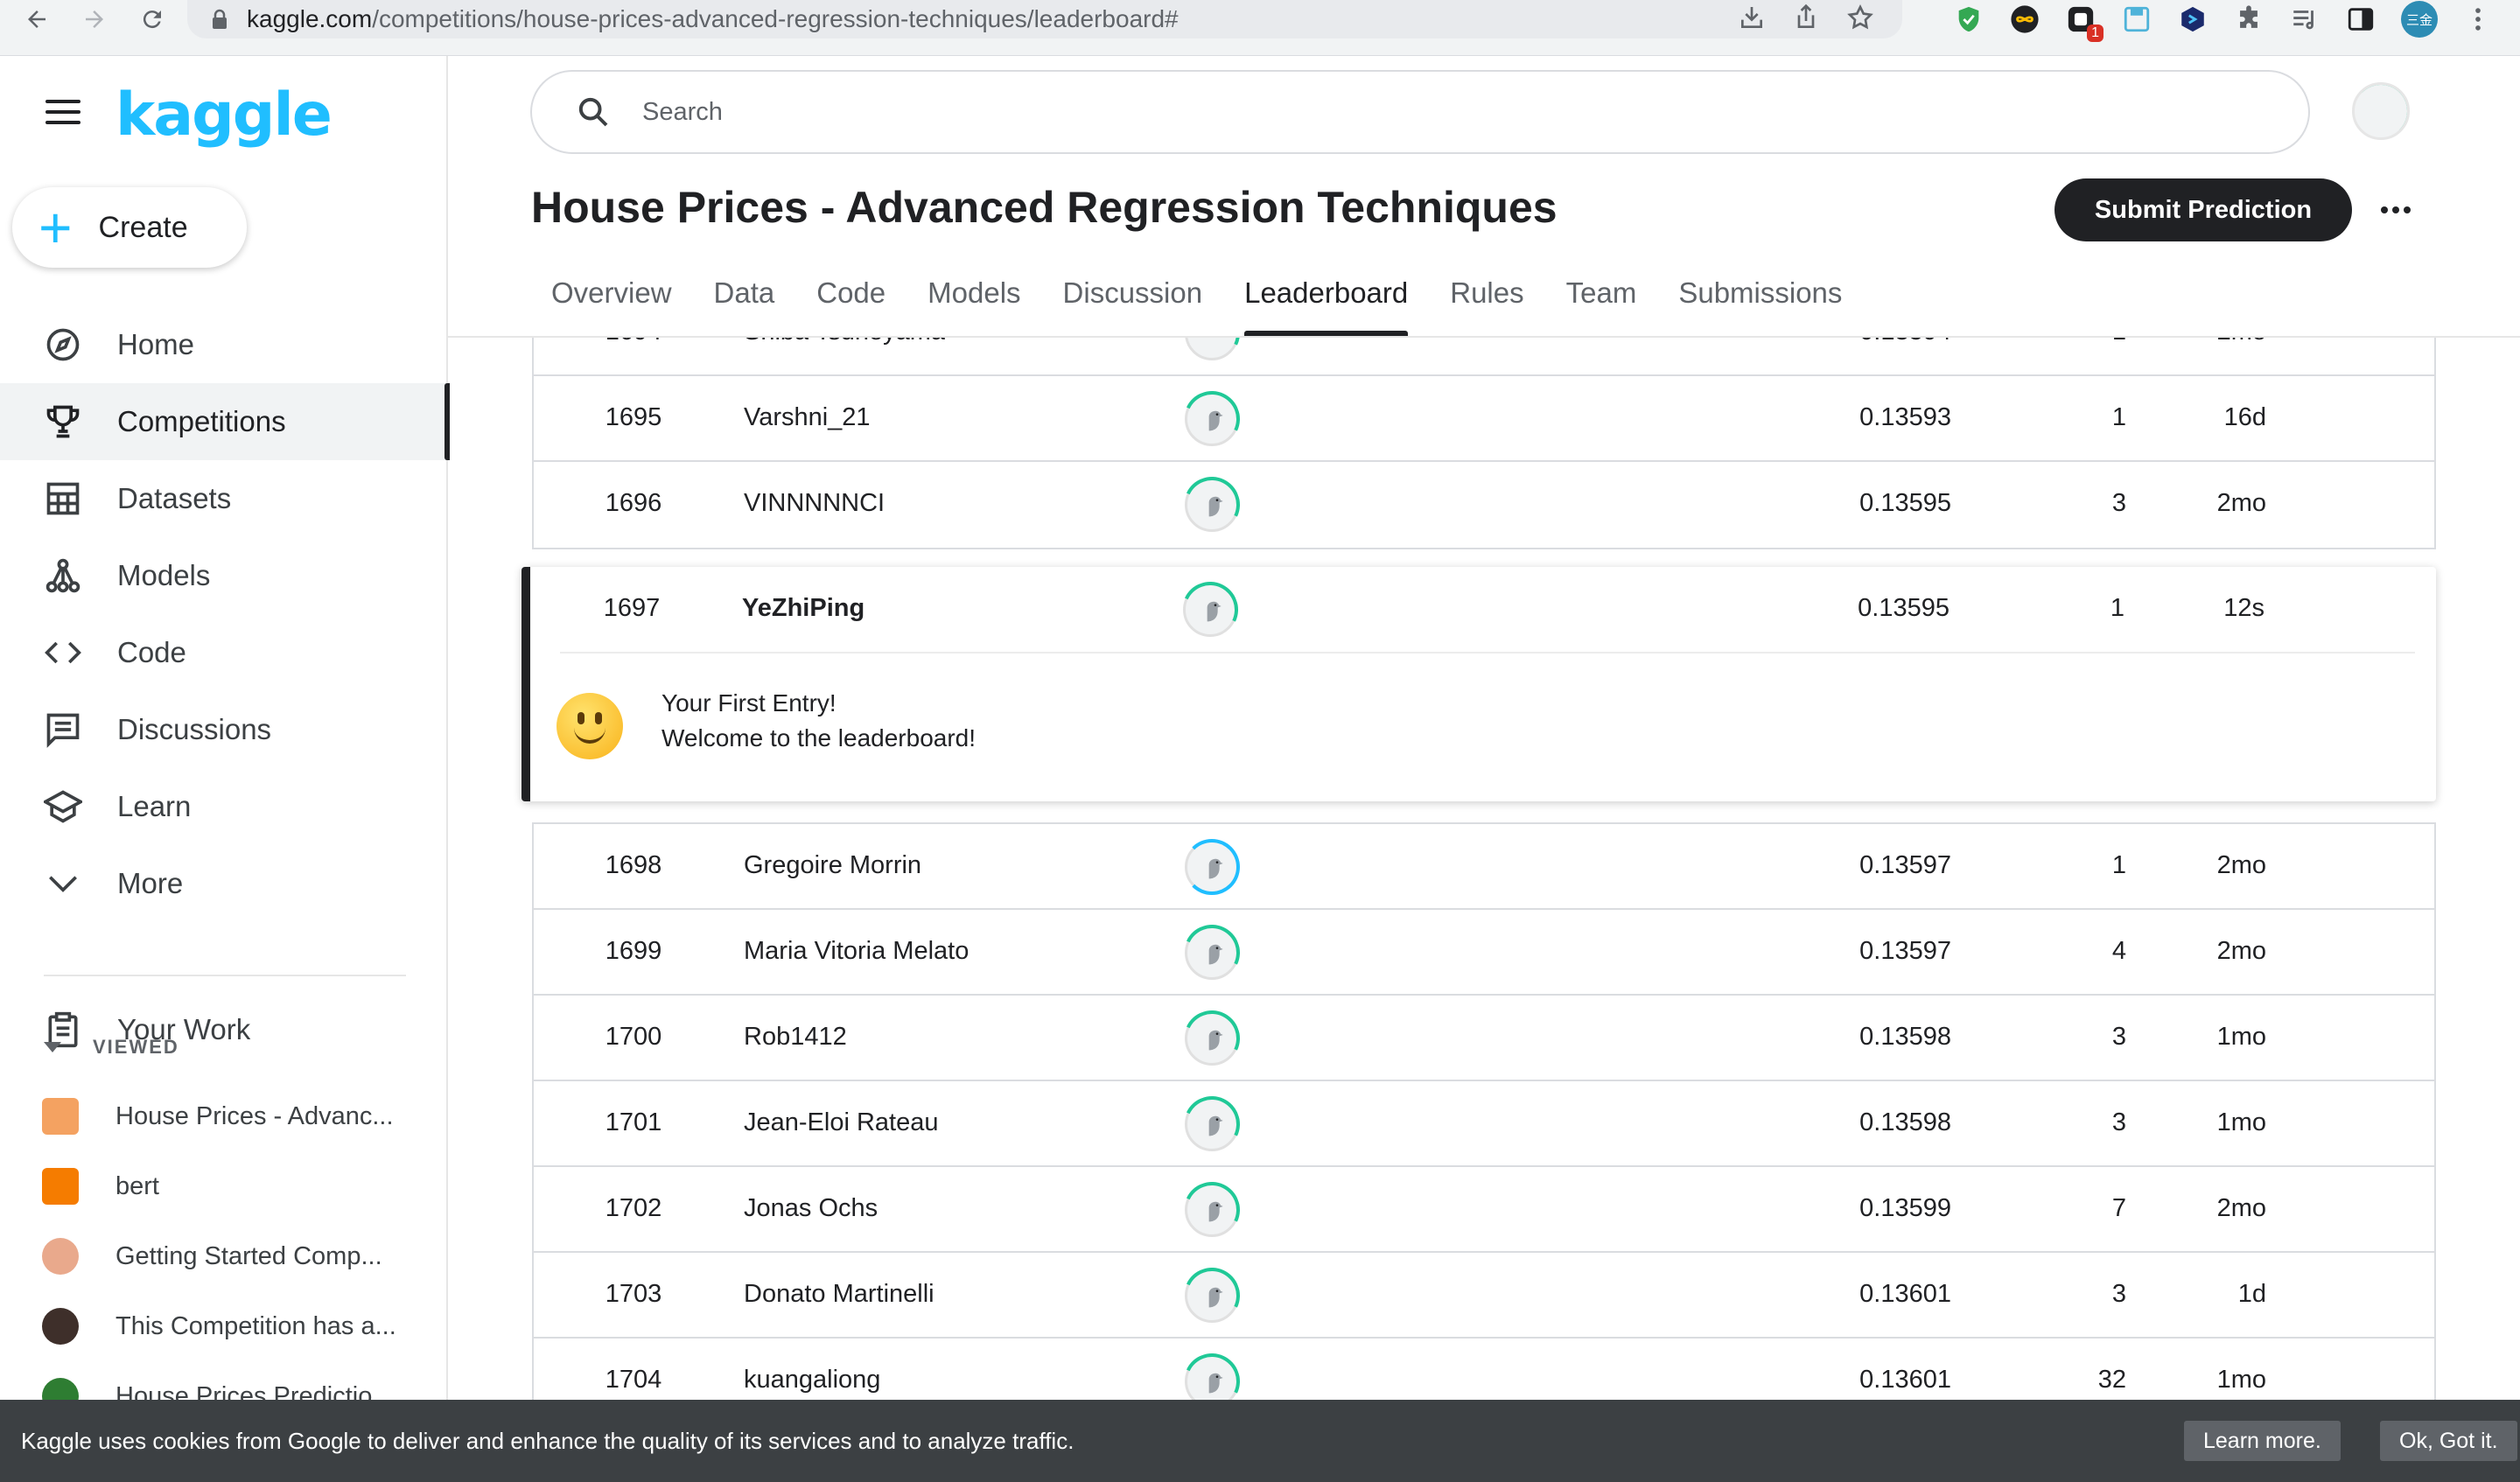 This screenshot has height=1482, width=2520. I want to click on search-icon, so click(593, 112).